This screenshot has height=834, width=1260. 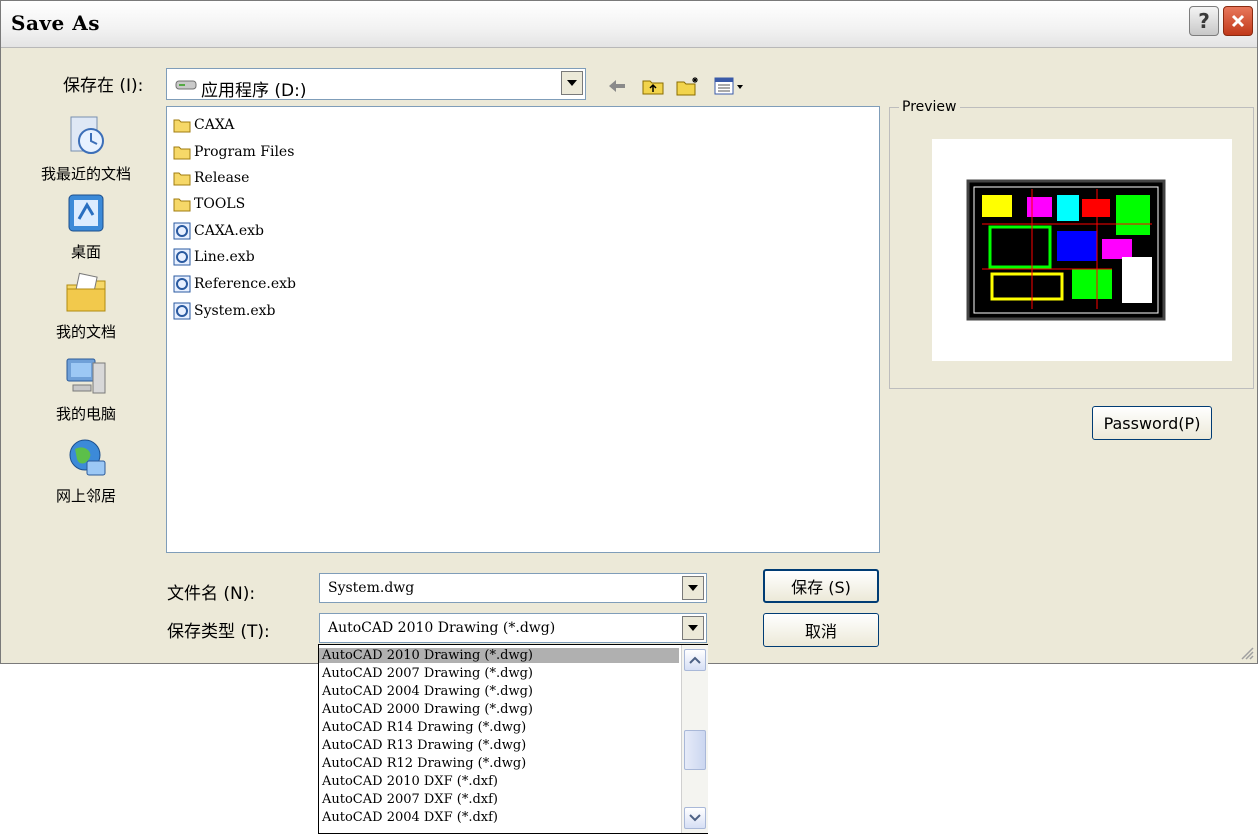 I want to click on views-menu-button, so click(x=730, y=86).